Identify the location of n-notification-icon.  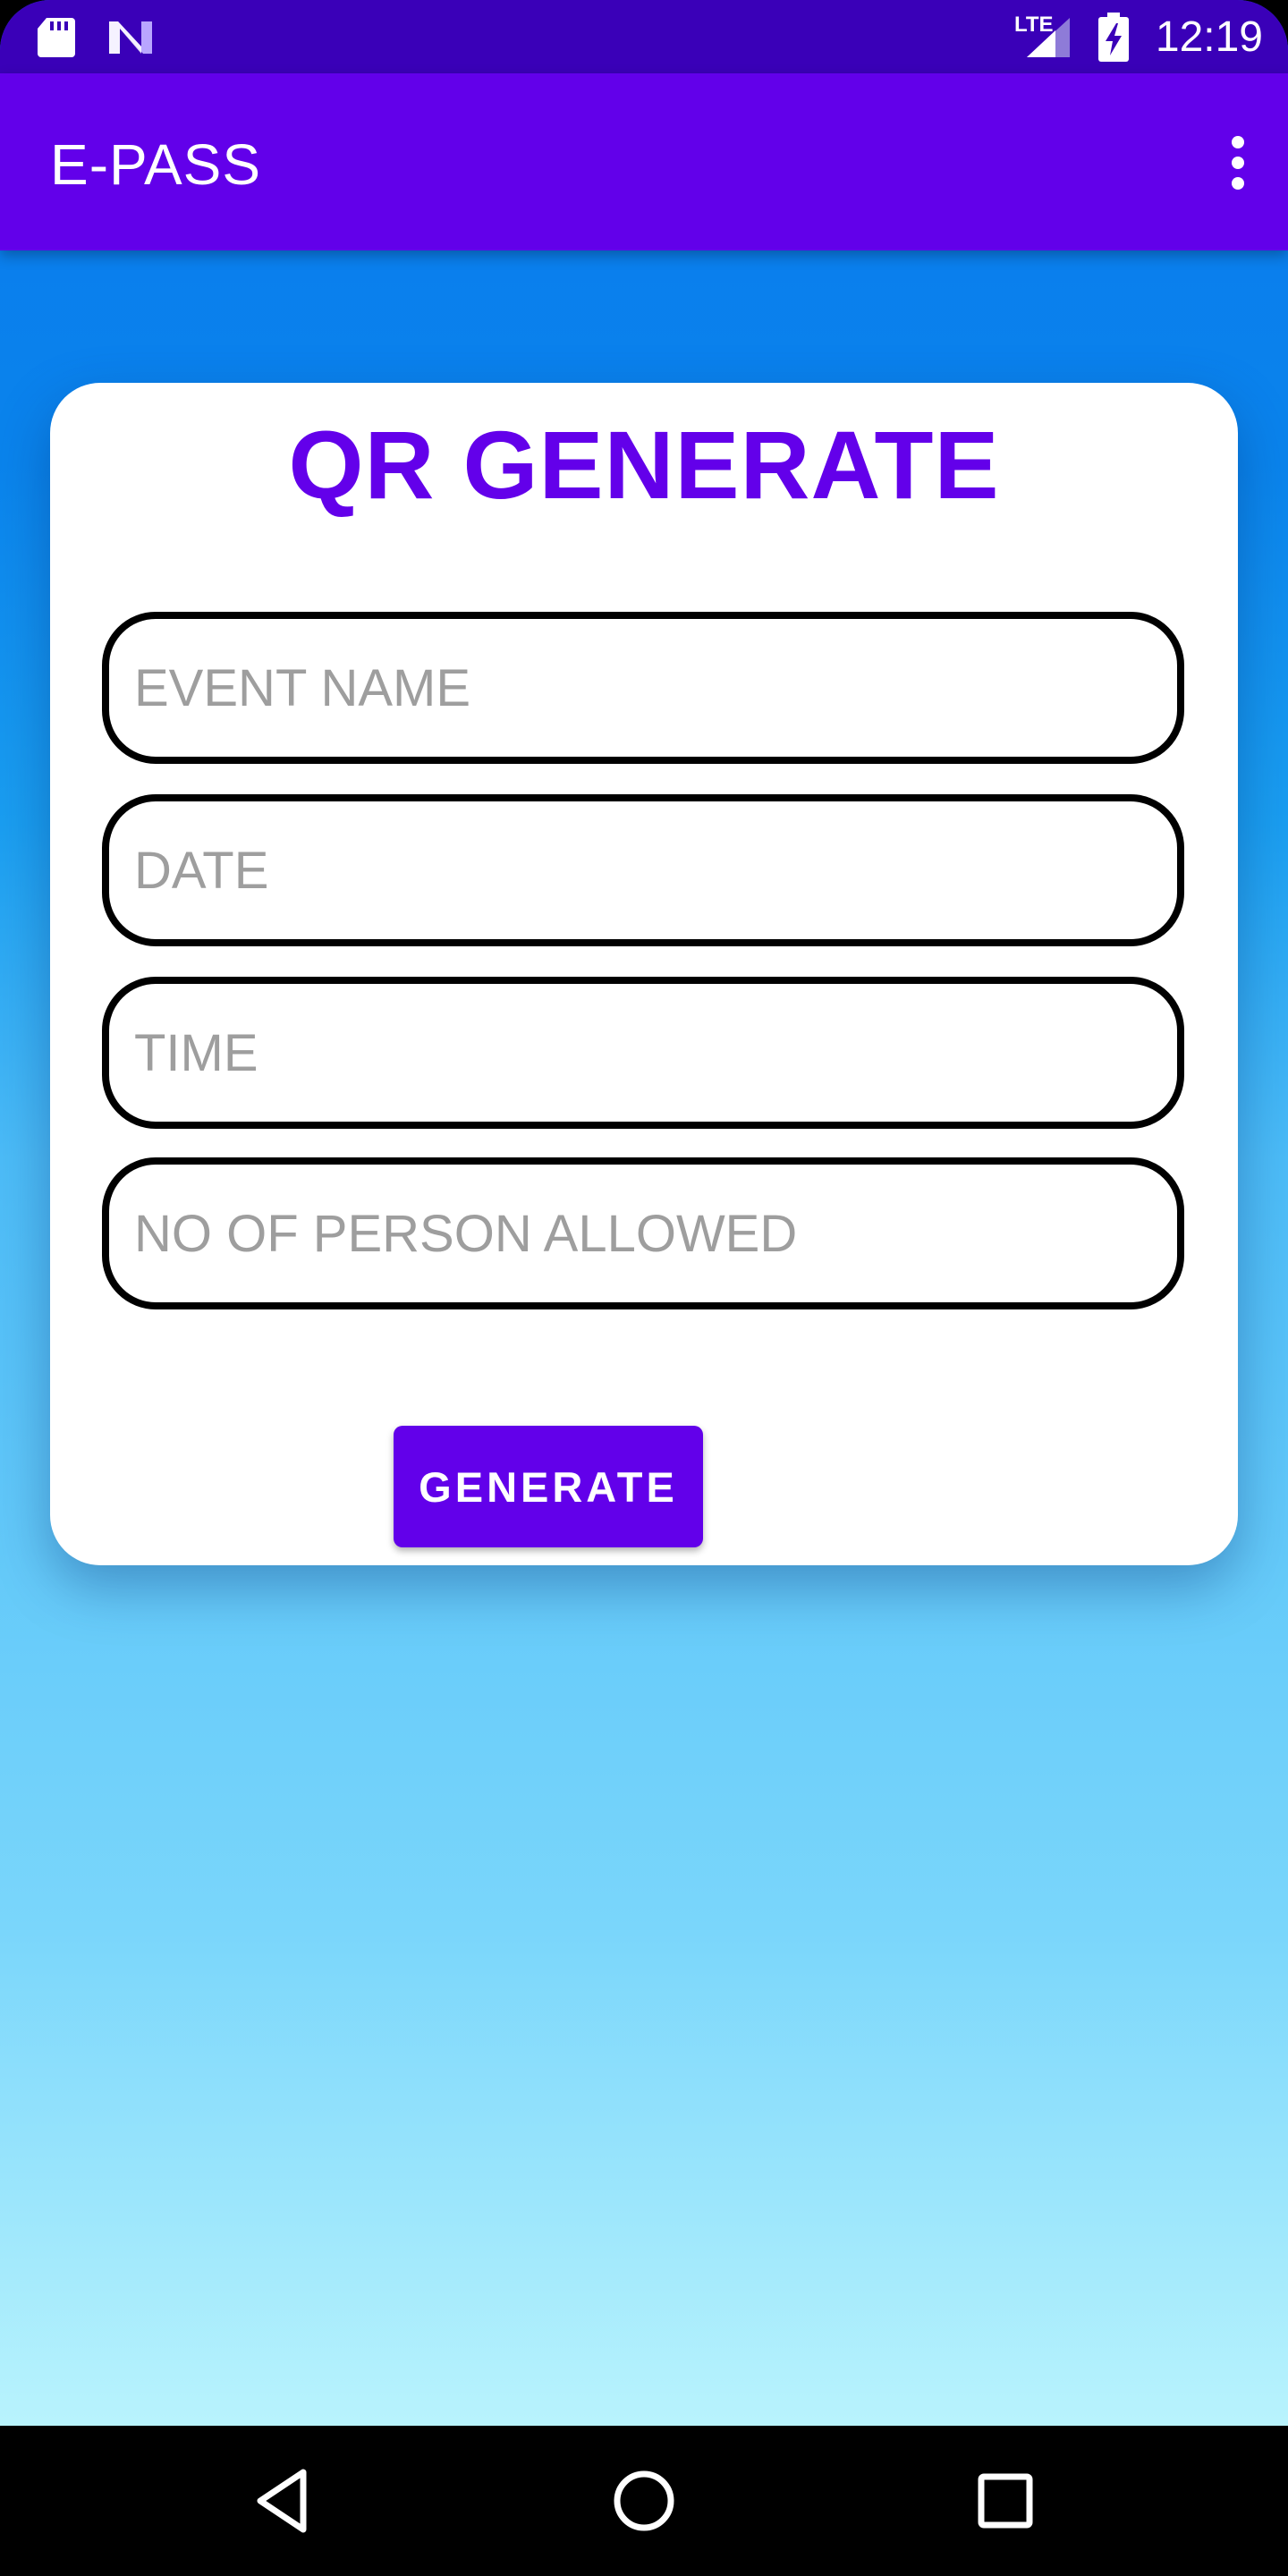
(130, 37).